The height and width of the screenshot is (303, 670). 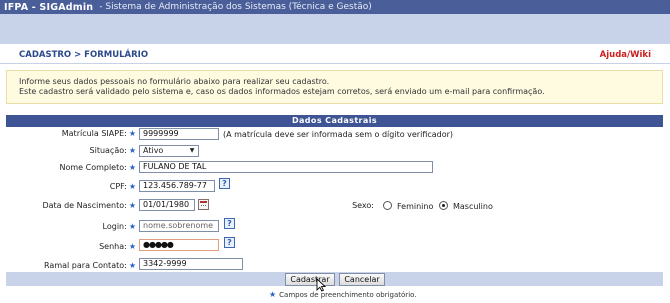 What do you see at coordinates (153, 150) in the screenshot?
I see `situacao-selected-value: Ativo` at bounding box center [153, 150].